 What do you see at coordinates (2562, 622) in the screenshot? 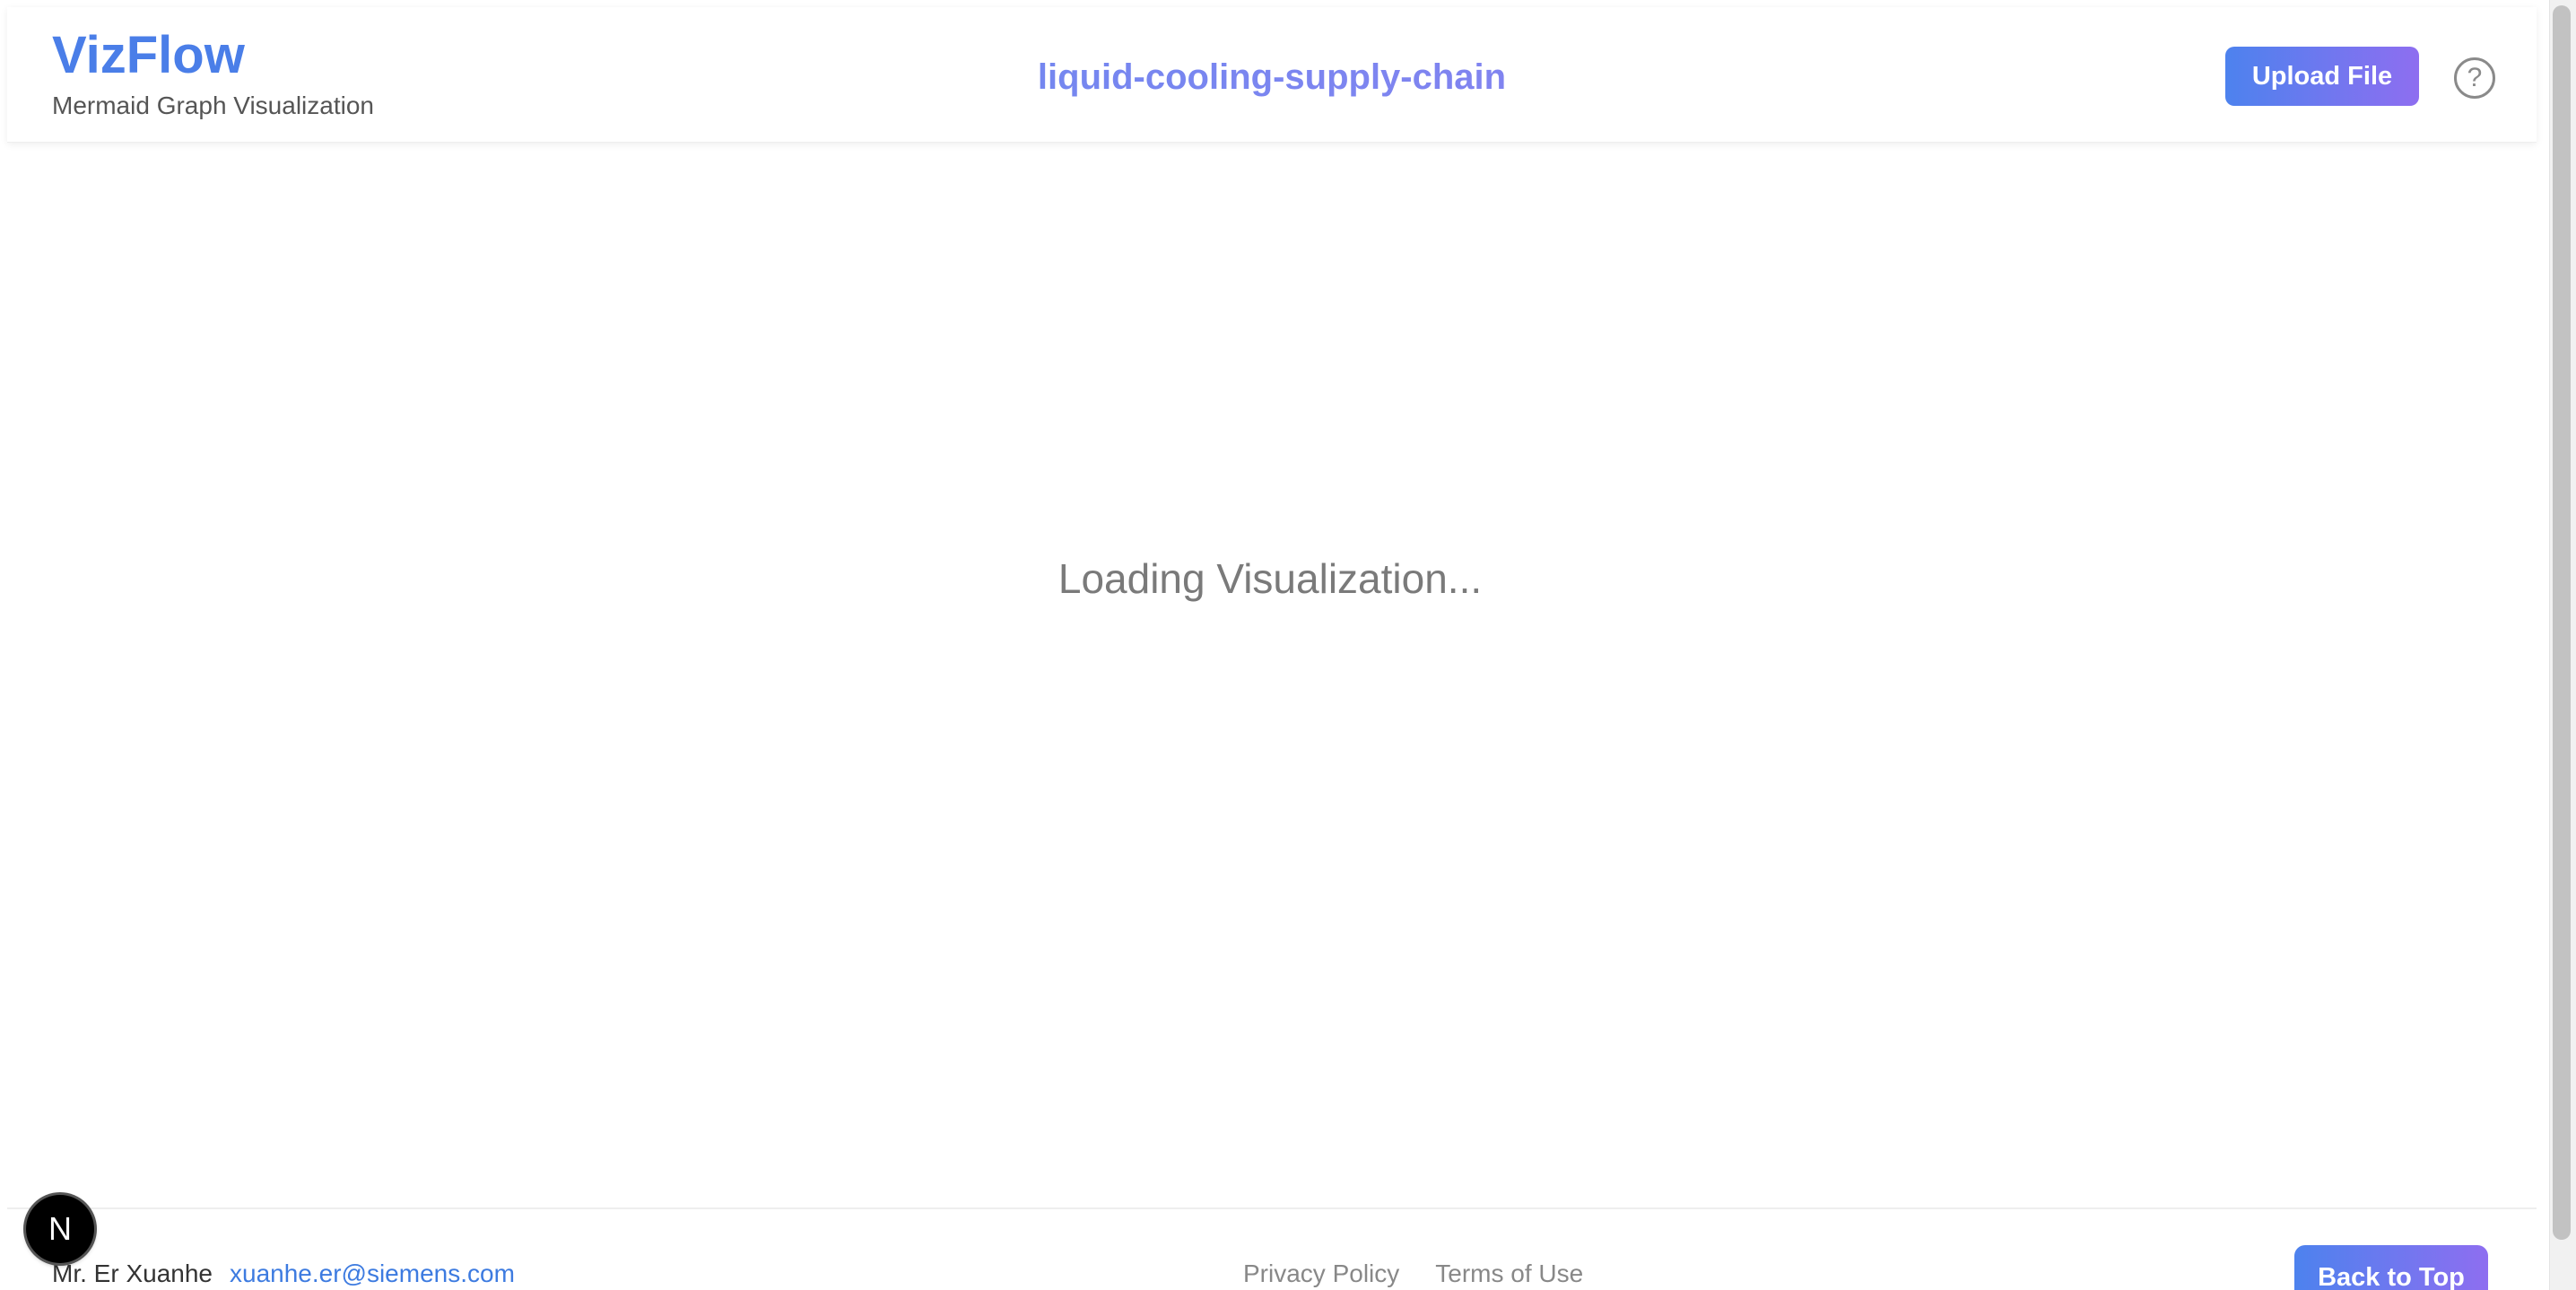
I see `scrollbar-thumb` at bounding box center [2562, 622].